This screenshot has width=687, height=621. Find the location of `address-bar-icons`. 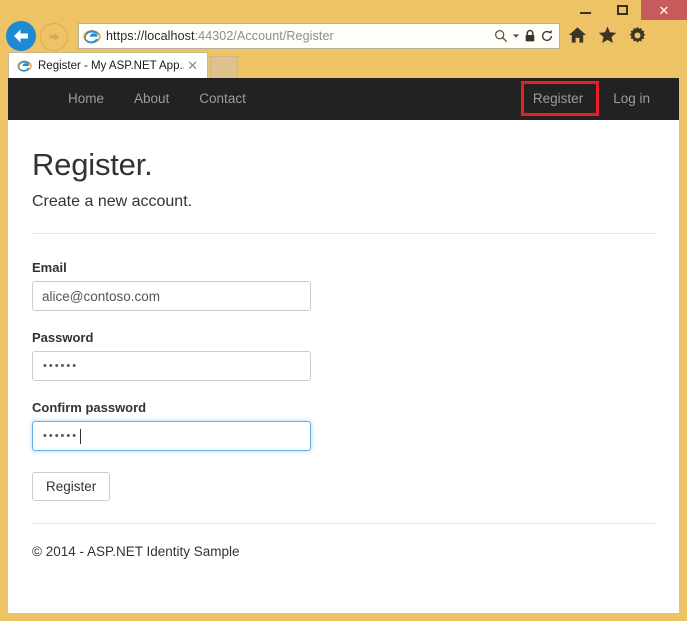

address-bar-icons is located at coordinates (526, 36).